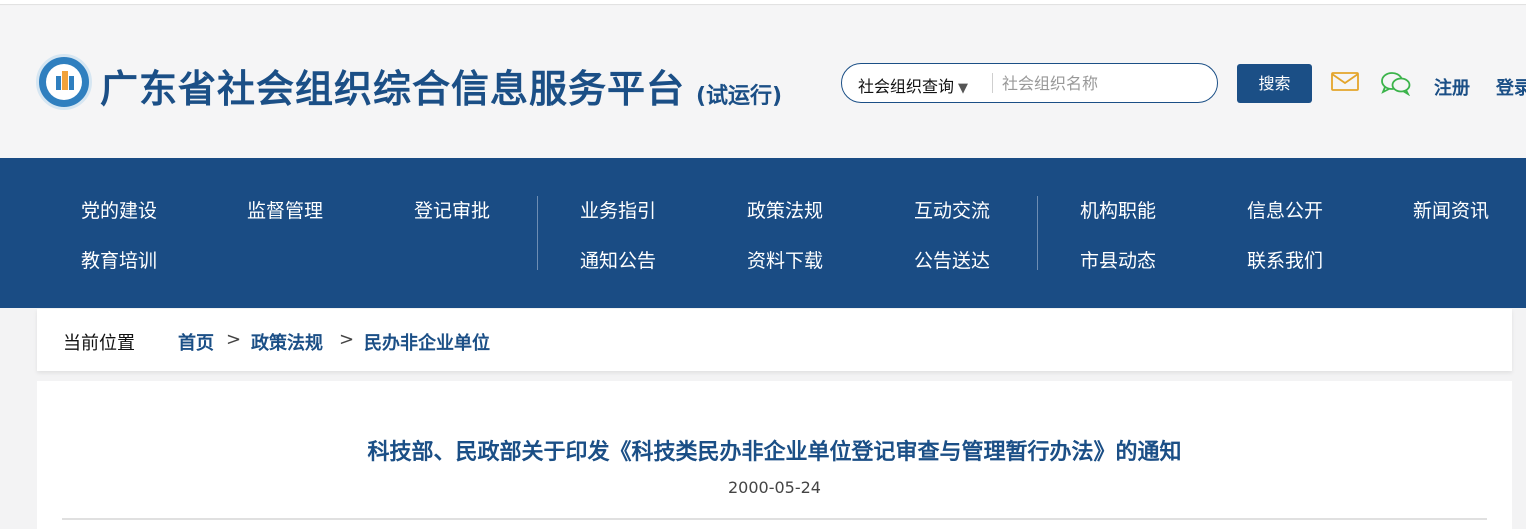  What do you see at coordinates (785, 209) in the screenshot?
I see `nav-item-policy: 政策法规` at bounding box center [785, 209].